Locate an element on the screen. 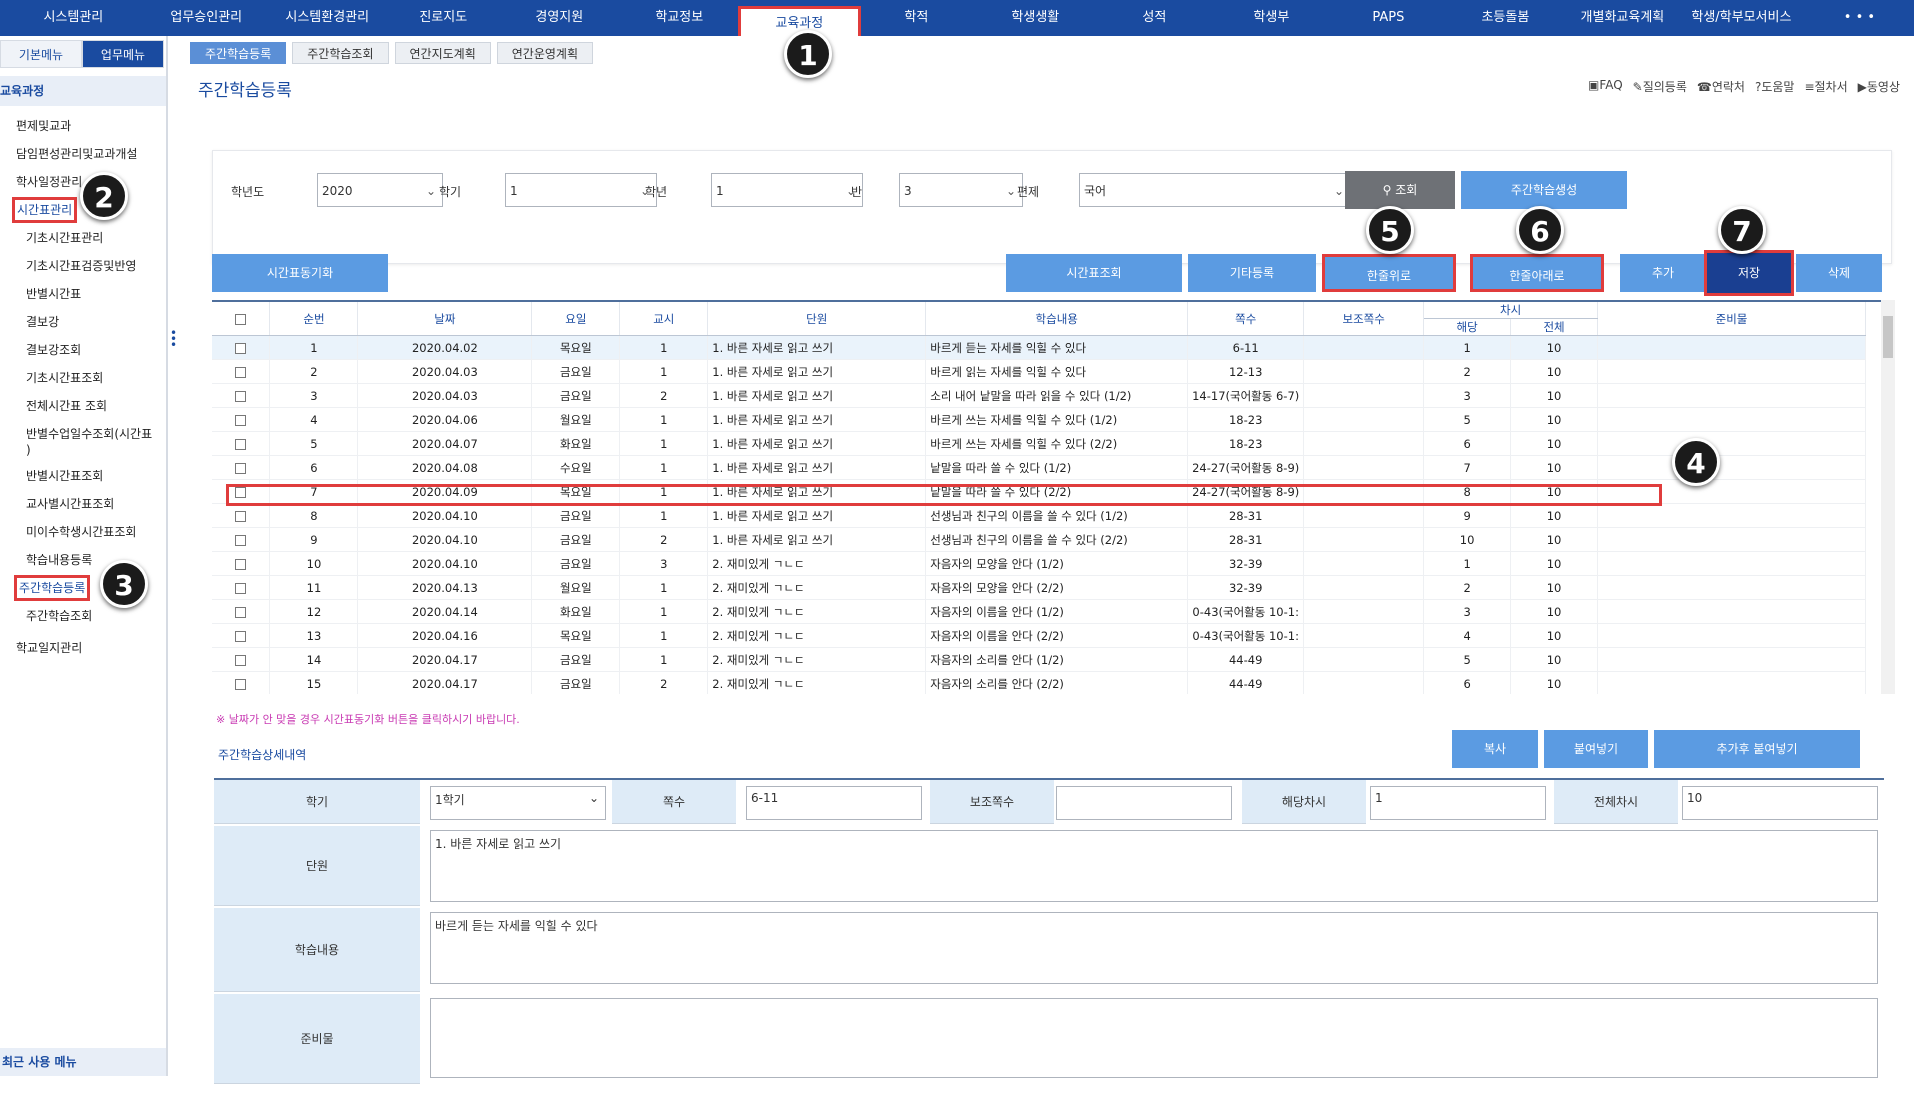 This screenshot has width=1914, height=1112. timetable-view-button: 시간표조회 is located at coordinates (1094, 273).